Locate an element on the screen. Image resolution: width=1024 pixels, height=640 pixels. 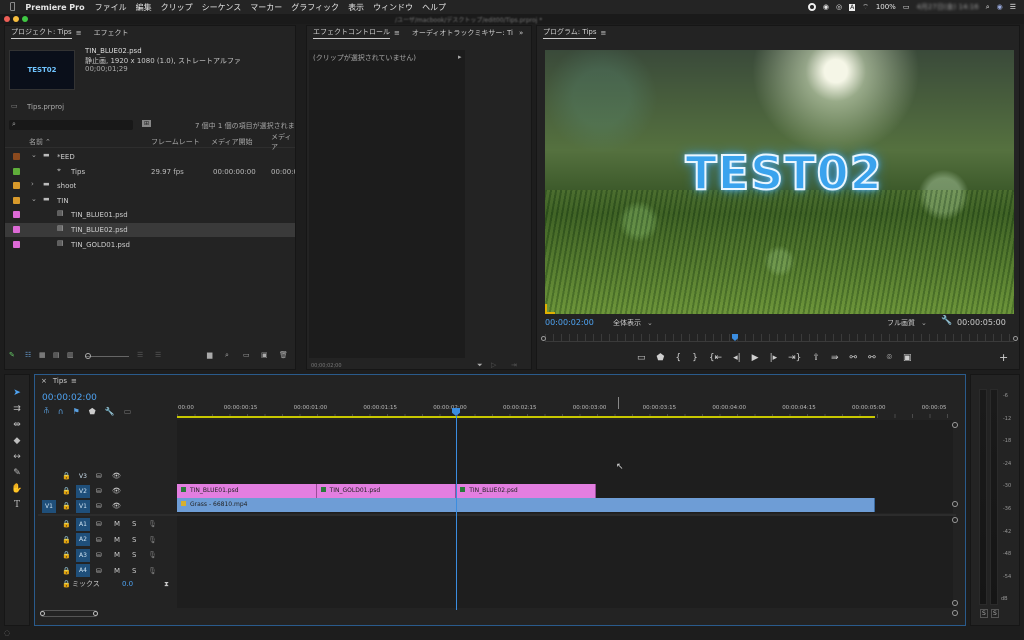
mark-out-icon: } is located at coordinates (695, 358).